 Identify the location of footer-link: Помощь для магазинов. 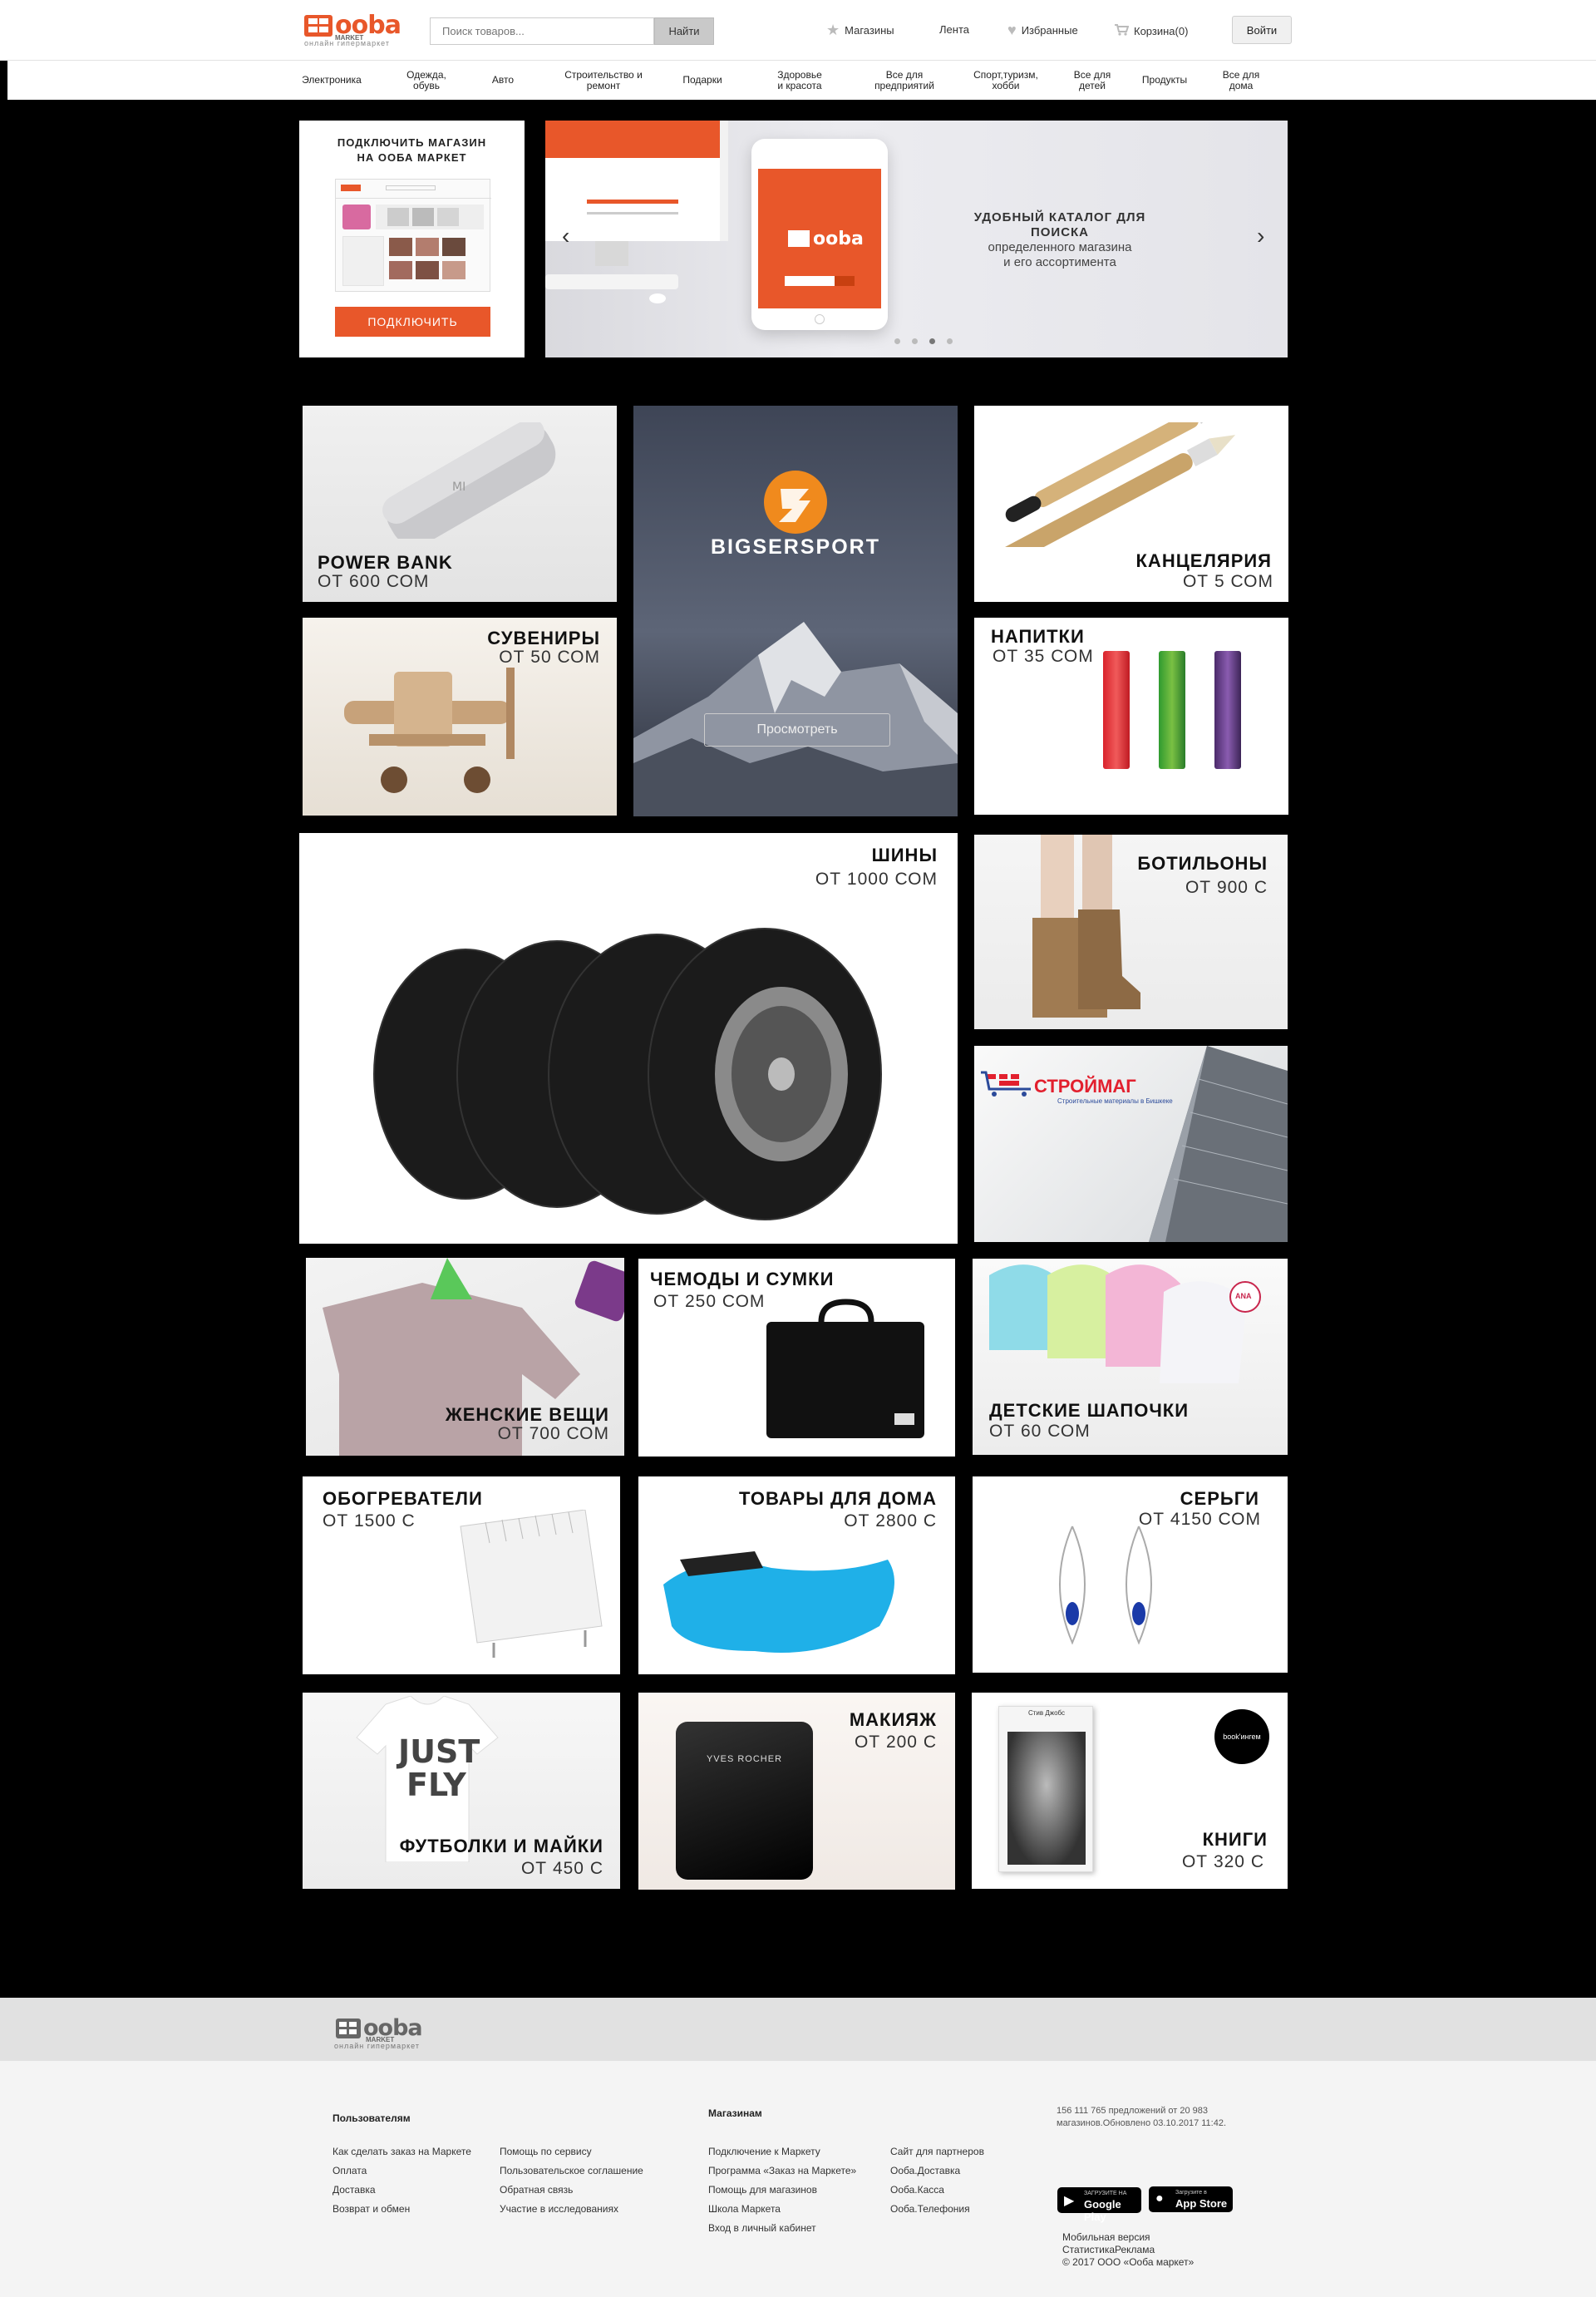
(762, 2190).